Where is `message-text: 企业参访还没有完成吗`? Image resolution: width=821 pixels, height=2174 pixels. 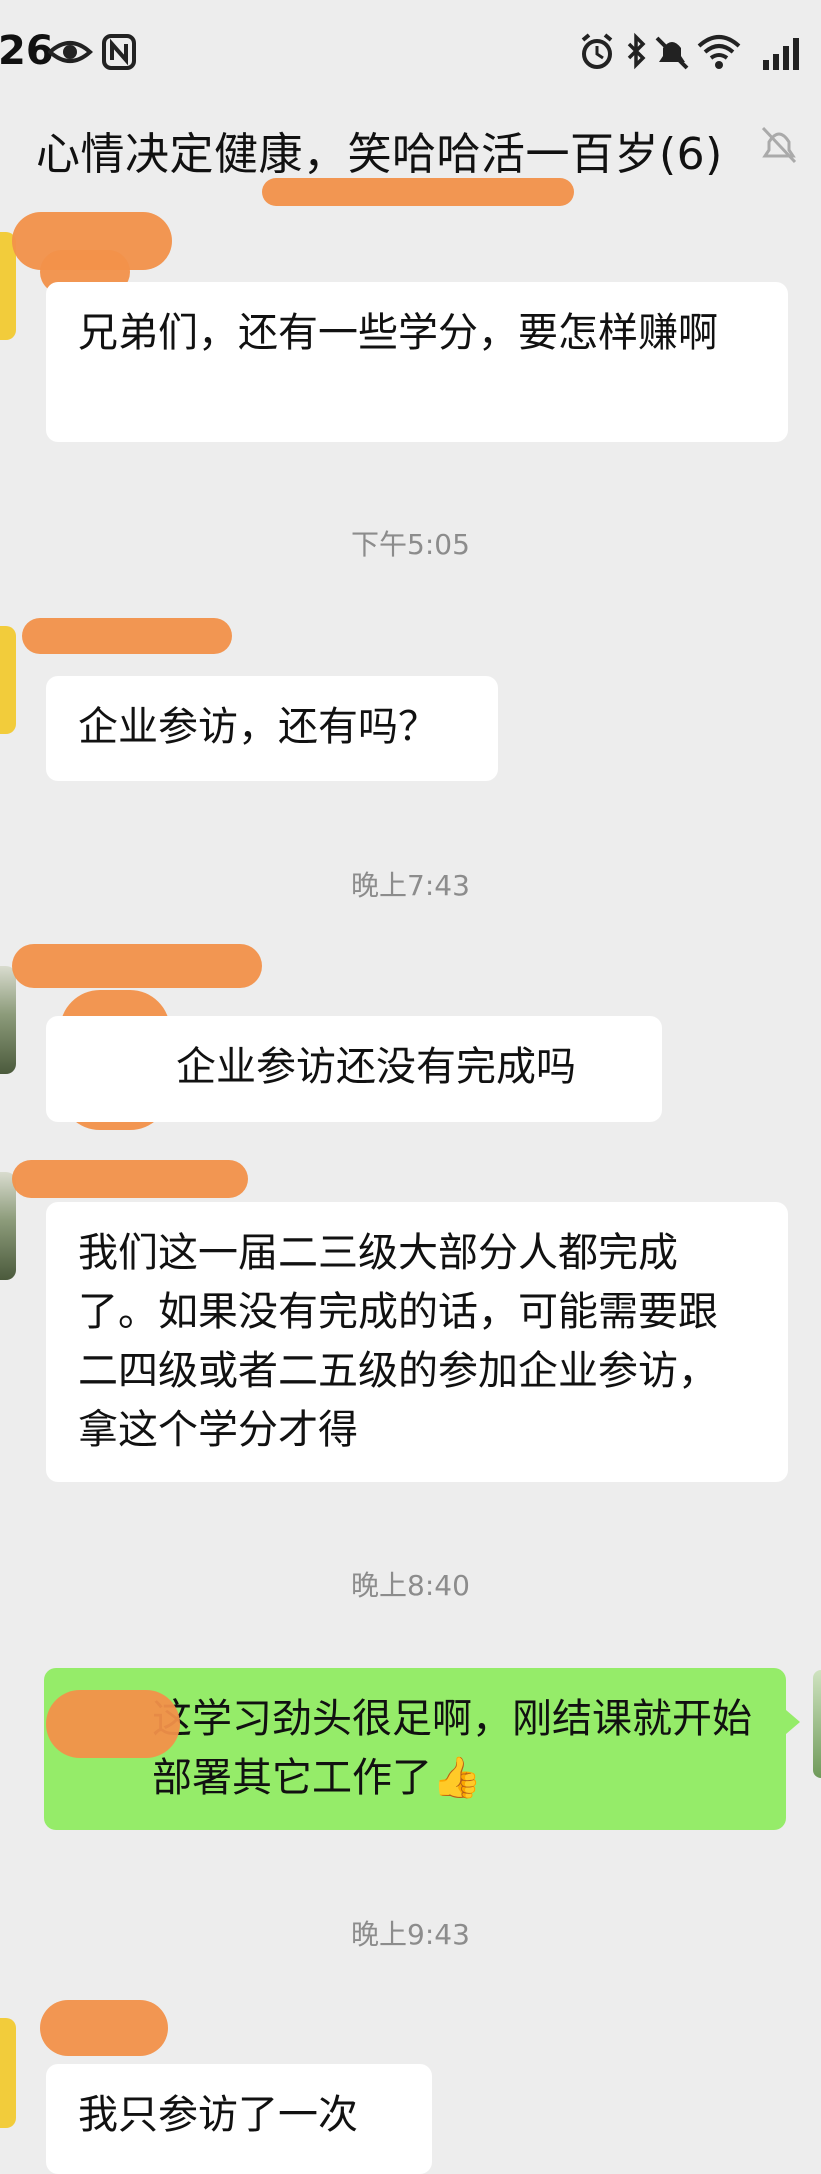 message-text: 企业参访还没有完成吗 is located at coordinates (376, 1067).